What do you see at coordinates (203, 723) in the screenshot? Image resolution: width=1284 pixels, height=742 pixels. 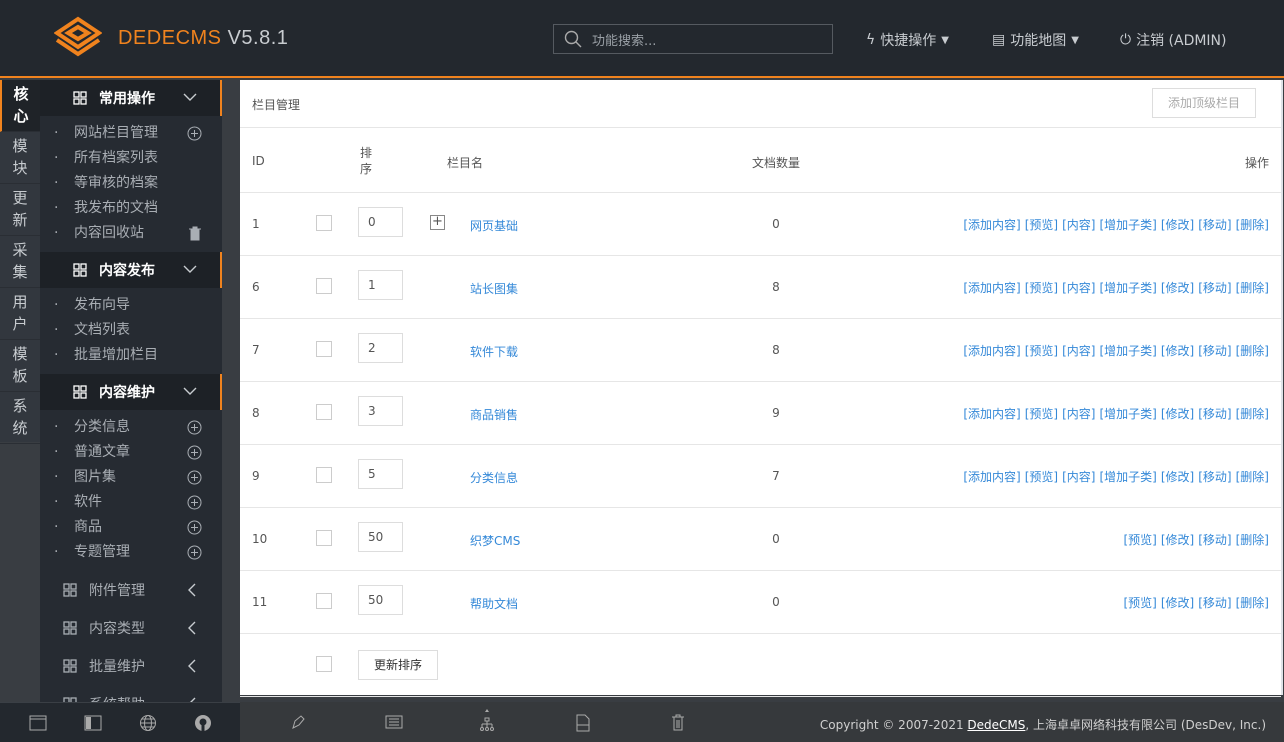 I see `github-icon` at bounding box center [203, 723].